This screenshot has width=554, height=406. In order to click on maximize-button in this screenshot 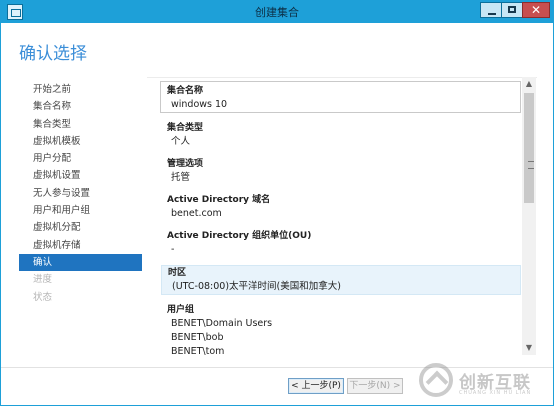, I will do `click(512, 10)`.